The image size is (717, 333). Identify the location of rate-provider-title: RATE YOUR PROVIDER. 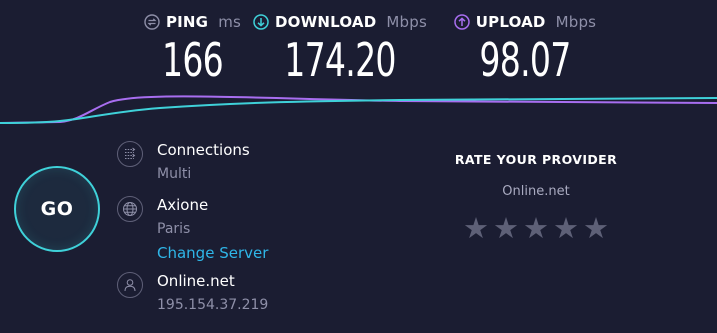
(536, 159).